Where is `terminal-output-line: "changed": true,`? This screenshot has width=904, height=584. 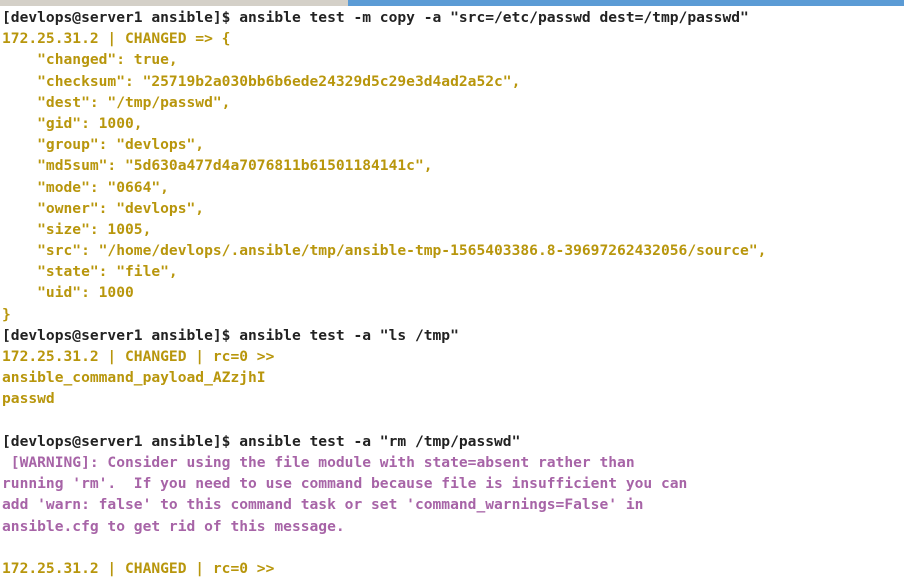
terminal-output-line: "changed": true, is located at coordinates (90, 60).